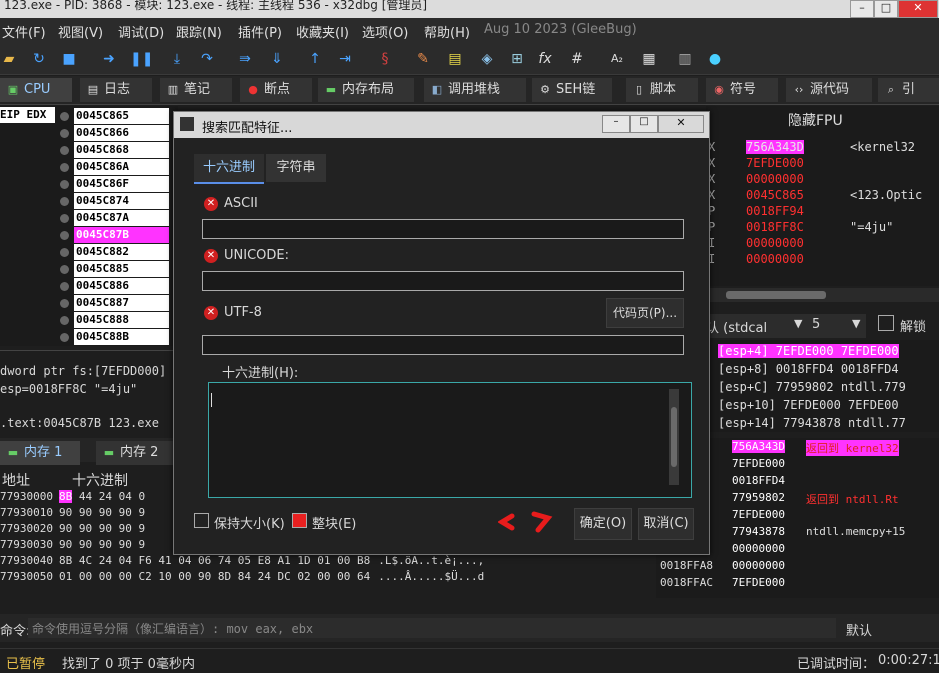 This screenshot has height=673, width=939. I want to click on tab-references: ⌕ 引, so click(908, 90).